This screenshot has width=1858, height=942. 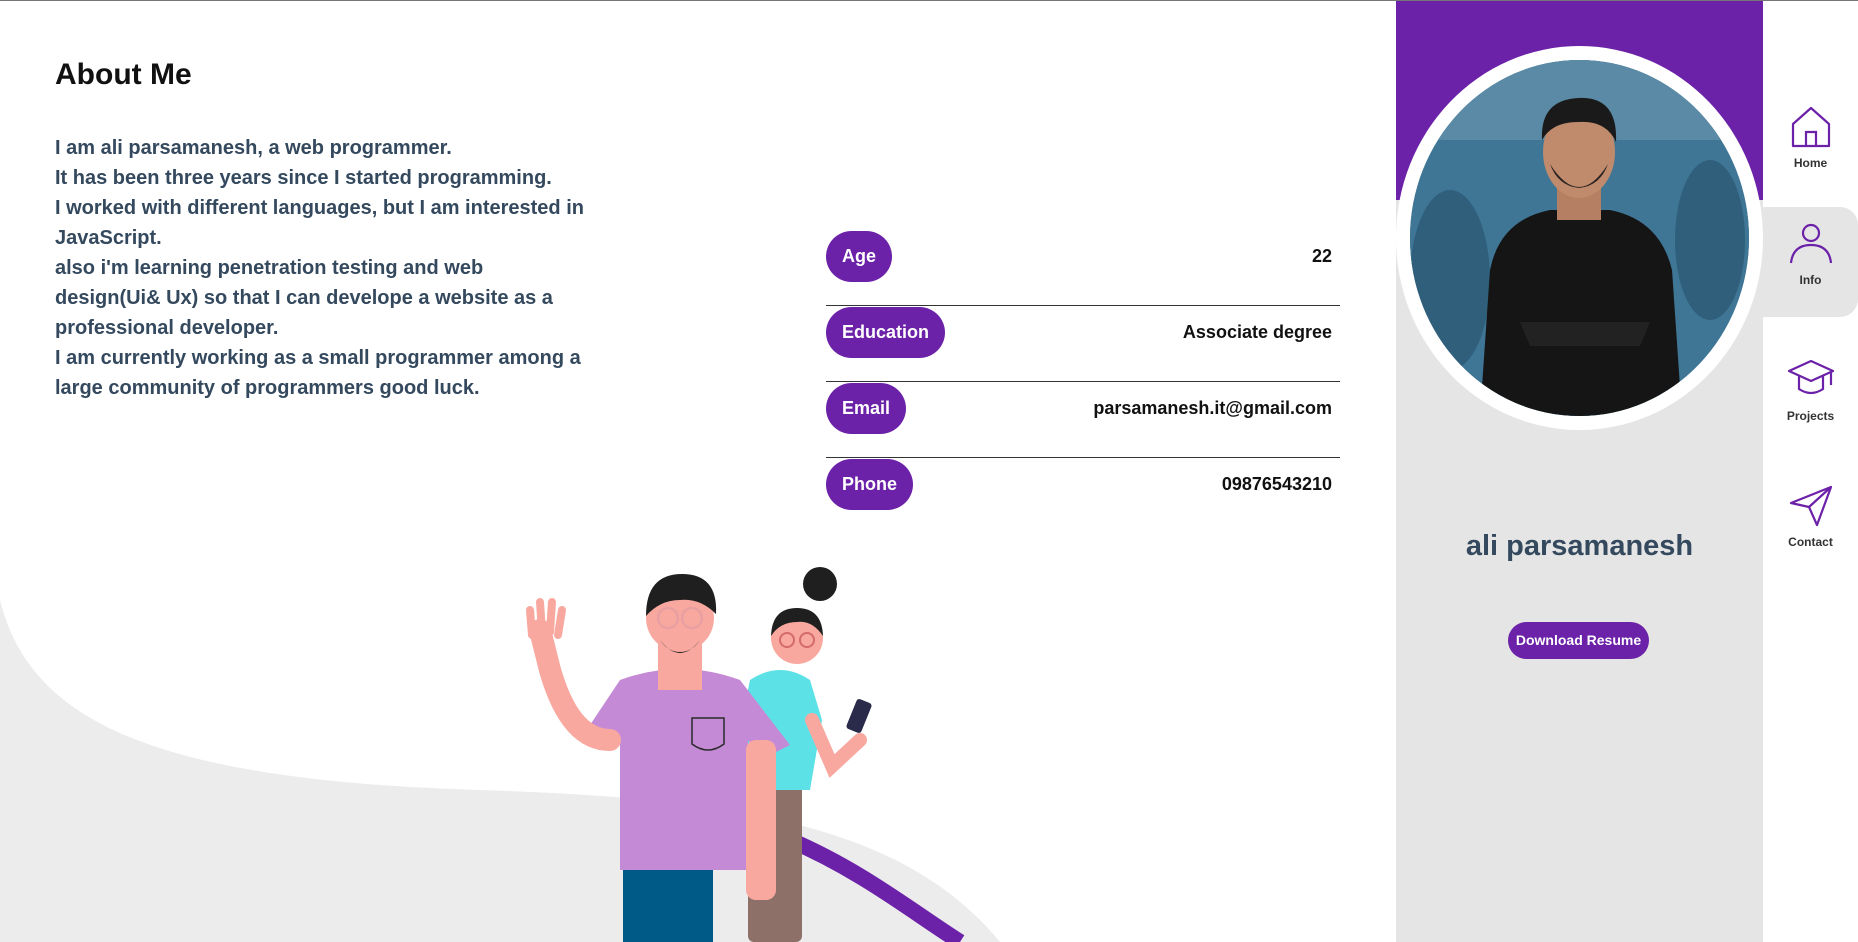 What do you see at coordinates (1811, 243) in the screenshot?
I see `user-icon` at bounding box center [1811, 243].